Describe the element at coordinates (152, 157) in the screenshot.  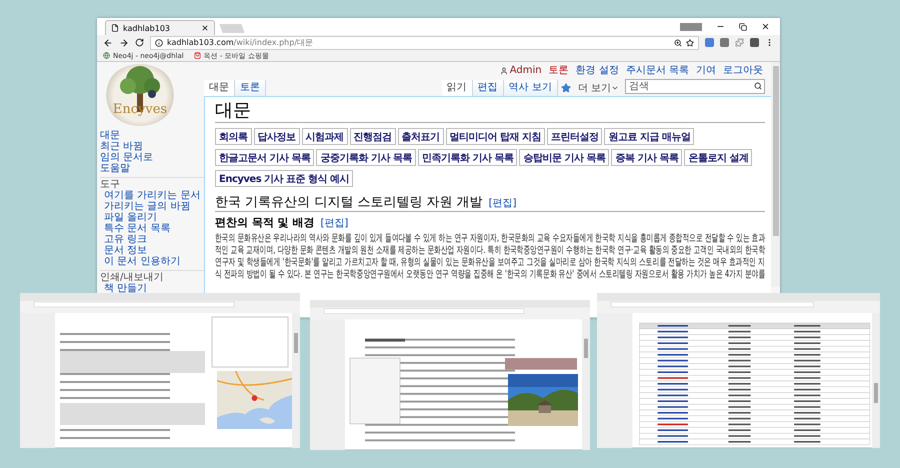
I see `sidebar-link: 임의 문서로` at that location.